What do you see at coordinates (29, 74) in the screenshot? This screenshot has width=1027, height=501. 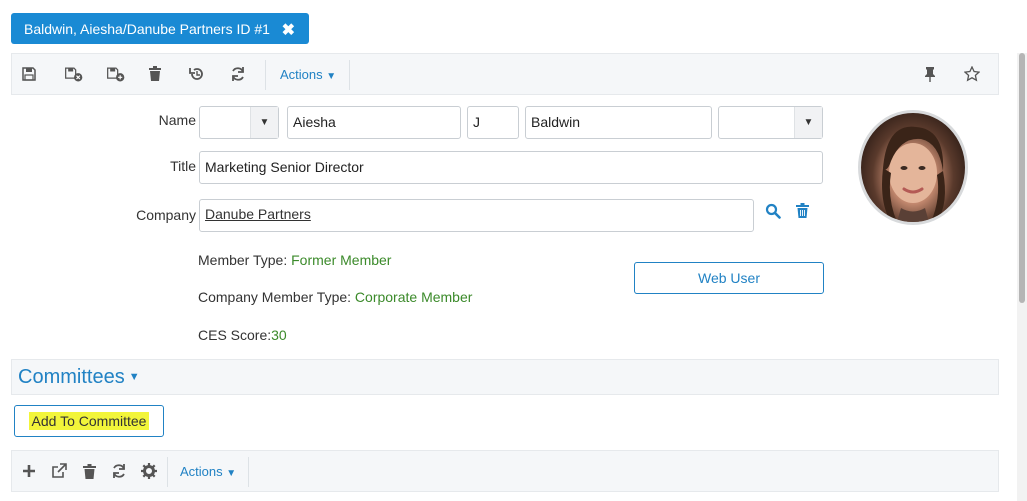 I see `save-icon` at bounding box center [29, 74].